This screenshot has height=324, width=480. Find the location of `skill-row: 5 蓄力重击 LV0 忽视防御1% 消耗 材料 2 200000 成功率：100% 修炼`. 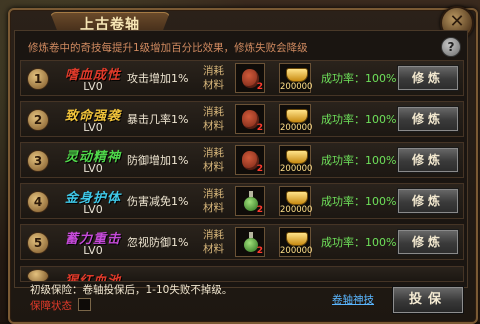

skill-row: 5 蓄力重击 LV0 忽视防御1% 消耗 材料 2 200000 成功率：100% 修炼 is located at coordinates (242, 242).